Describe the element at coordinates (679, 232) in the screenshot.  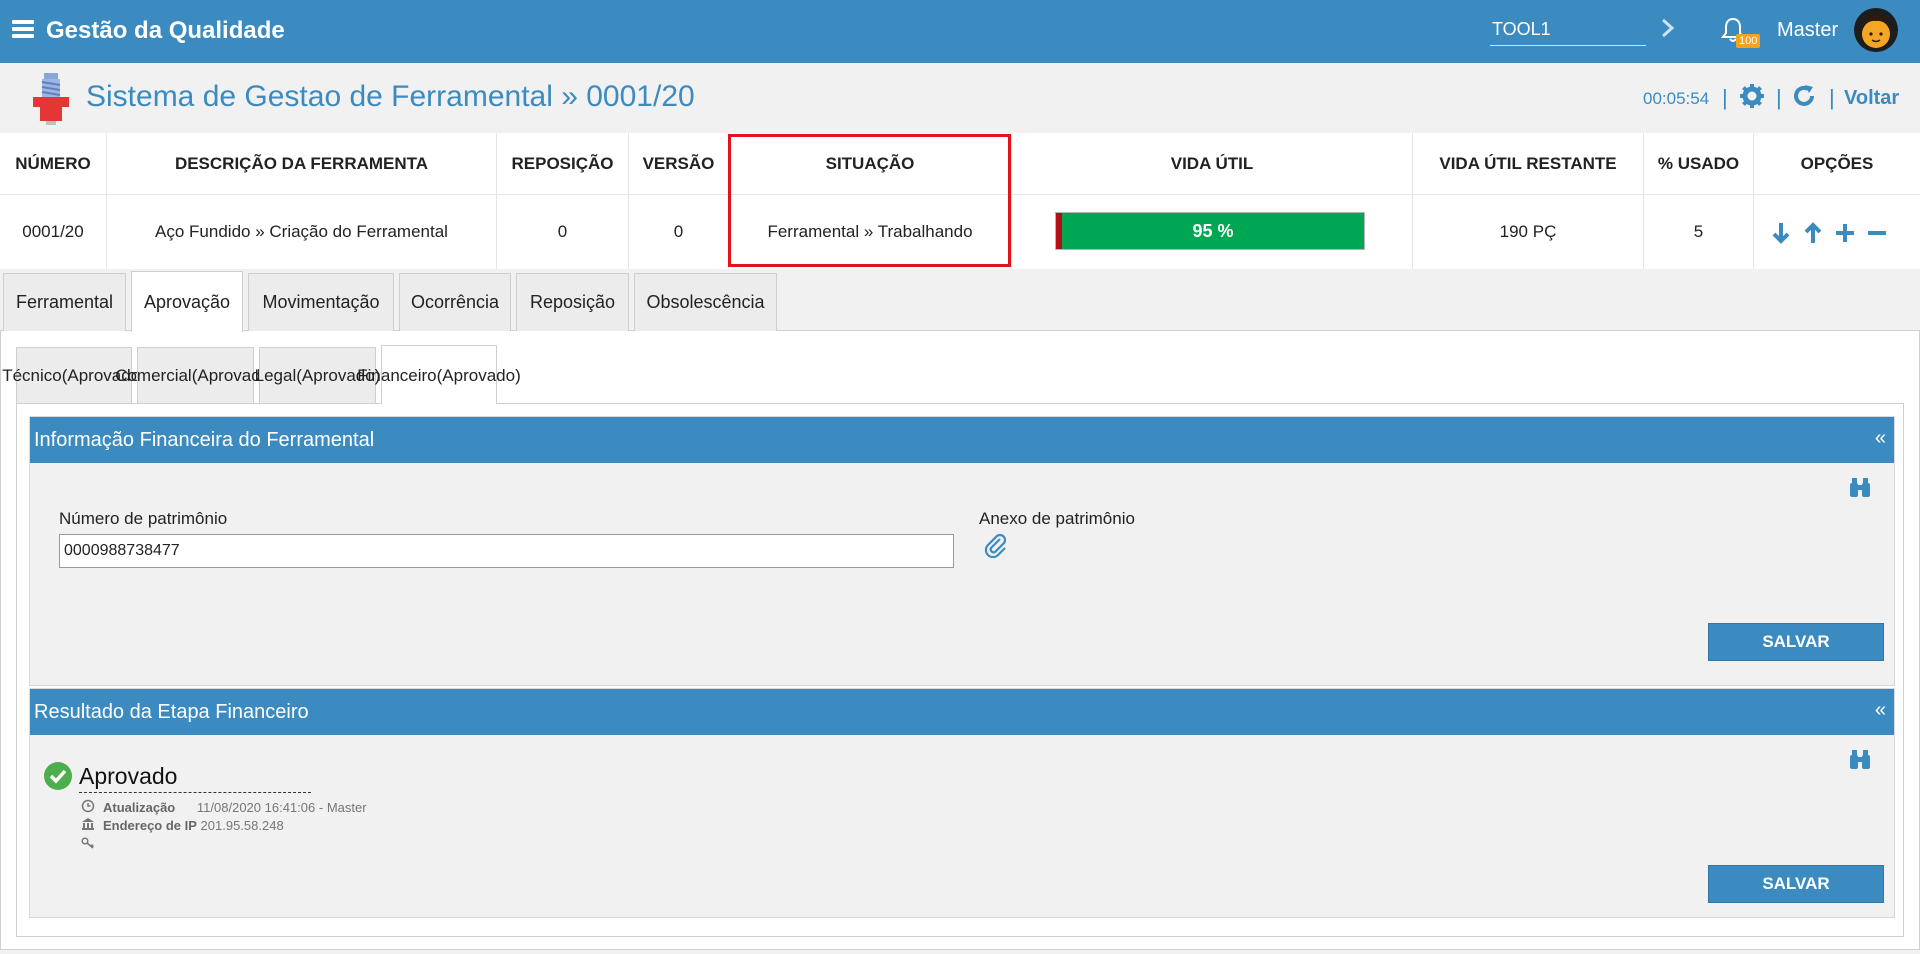
I see `cell-versao: 0` at that location.